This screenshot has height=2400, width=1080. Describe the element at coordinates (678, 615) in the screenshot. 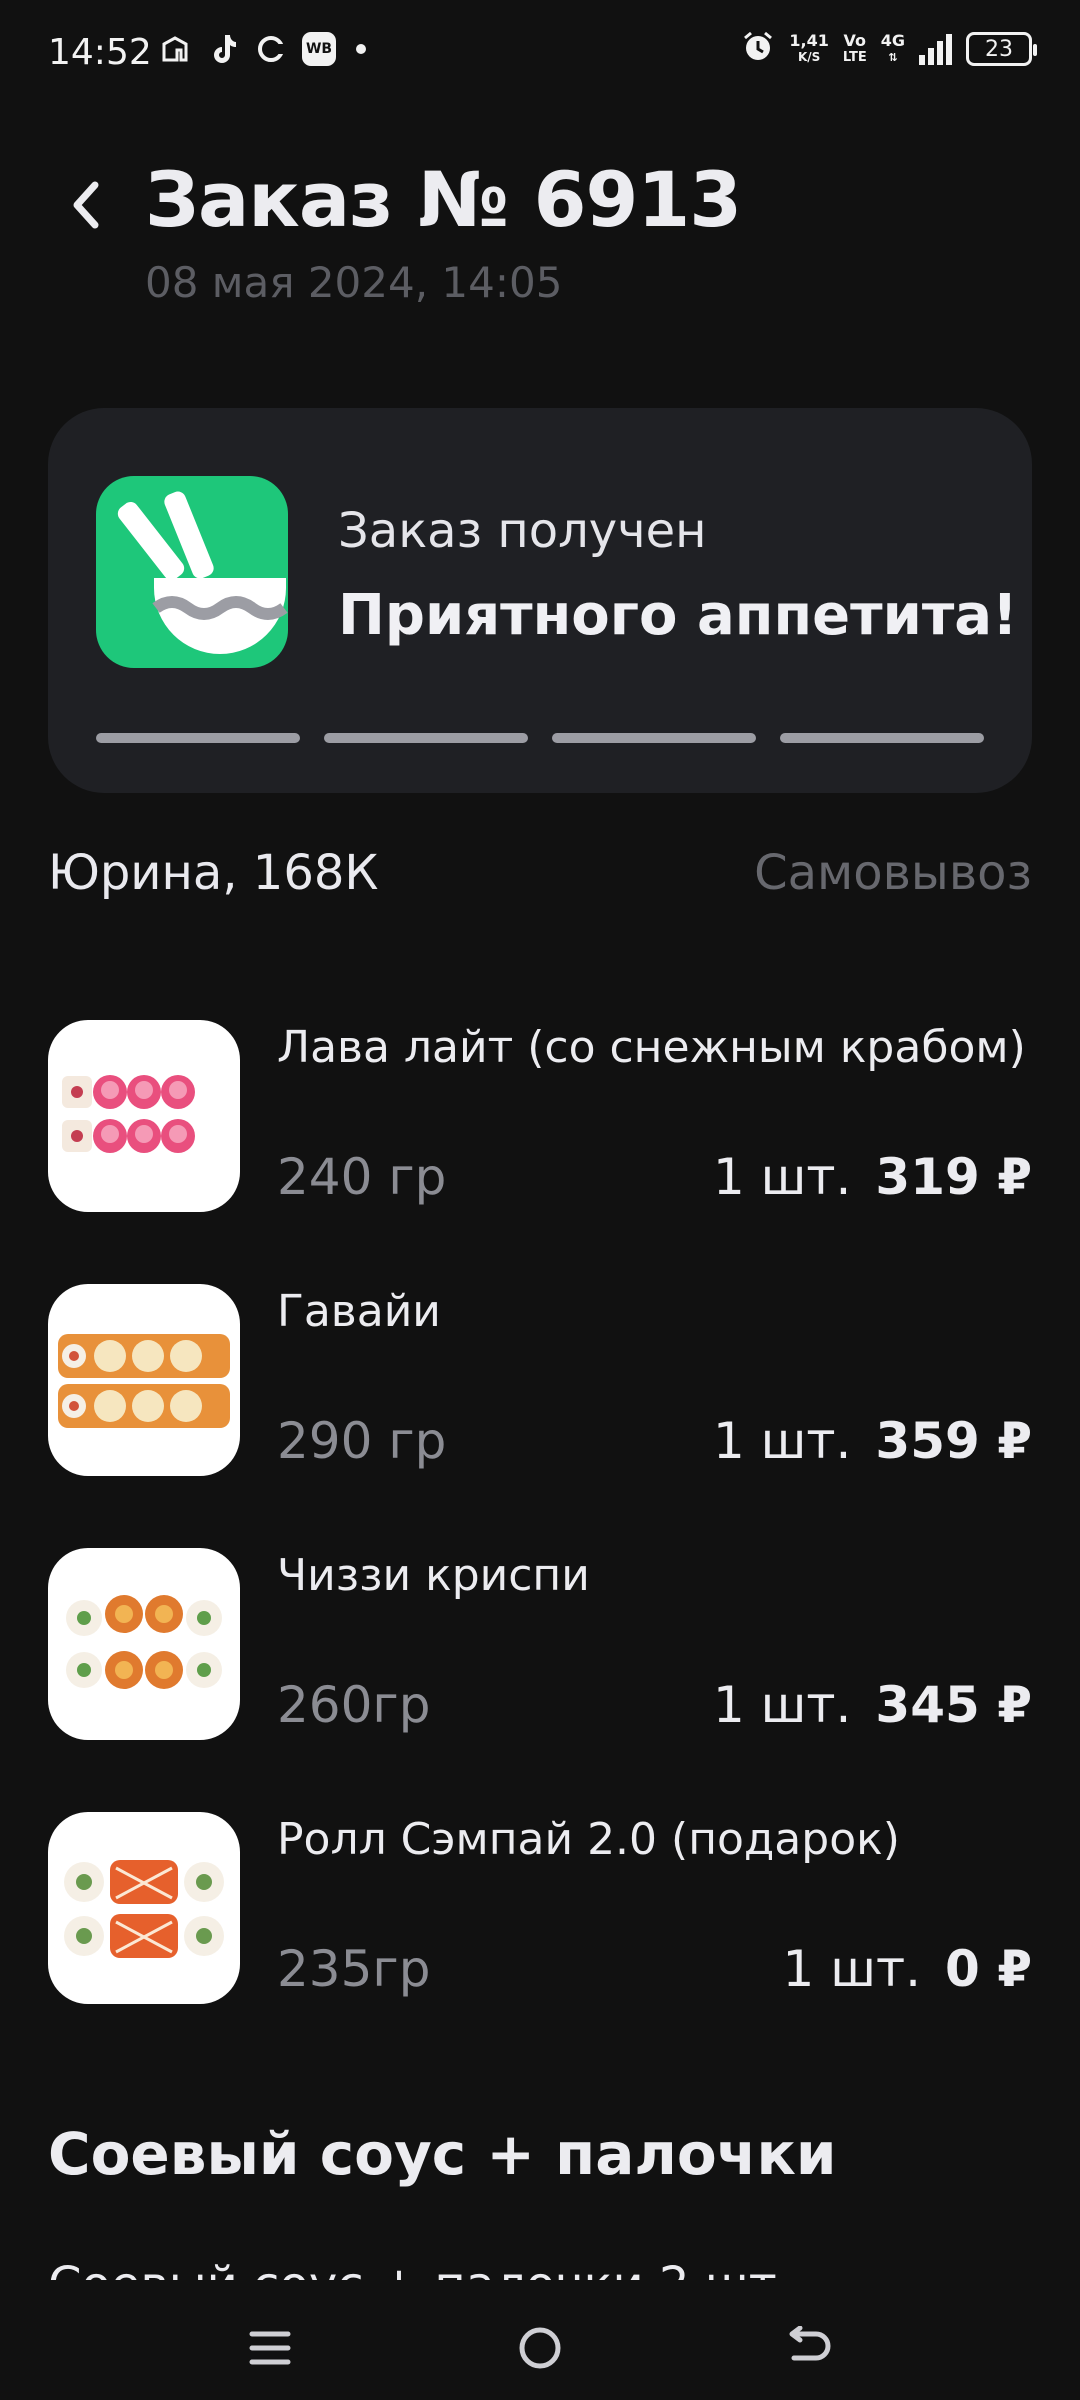

I see `status-message: Приятного аппетита!` at that location.